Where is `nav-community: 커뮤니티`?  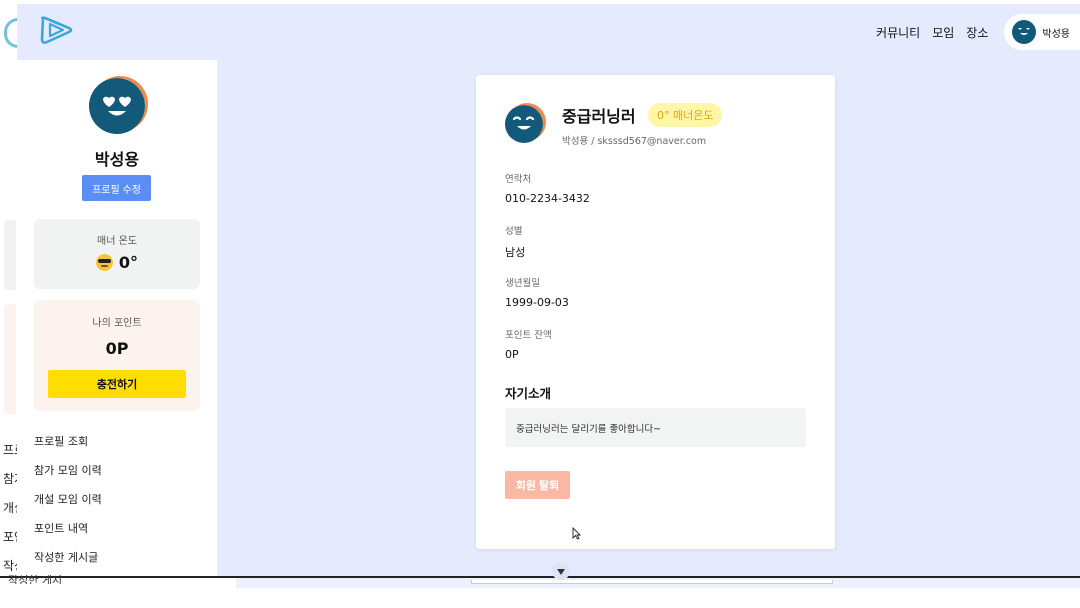
nav-community: 커뮤니티 is located at coordinates (898, 32).